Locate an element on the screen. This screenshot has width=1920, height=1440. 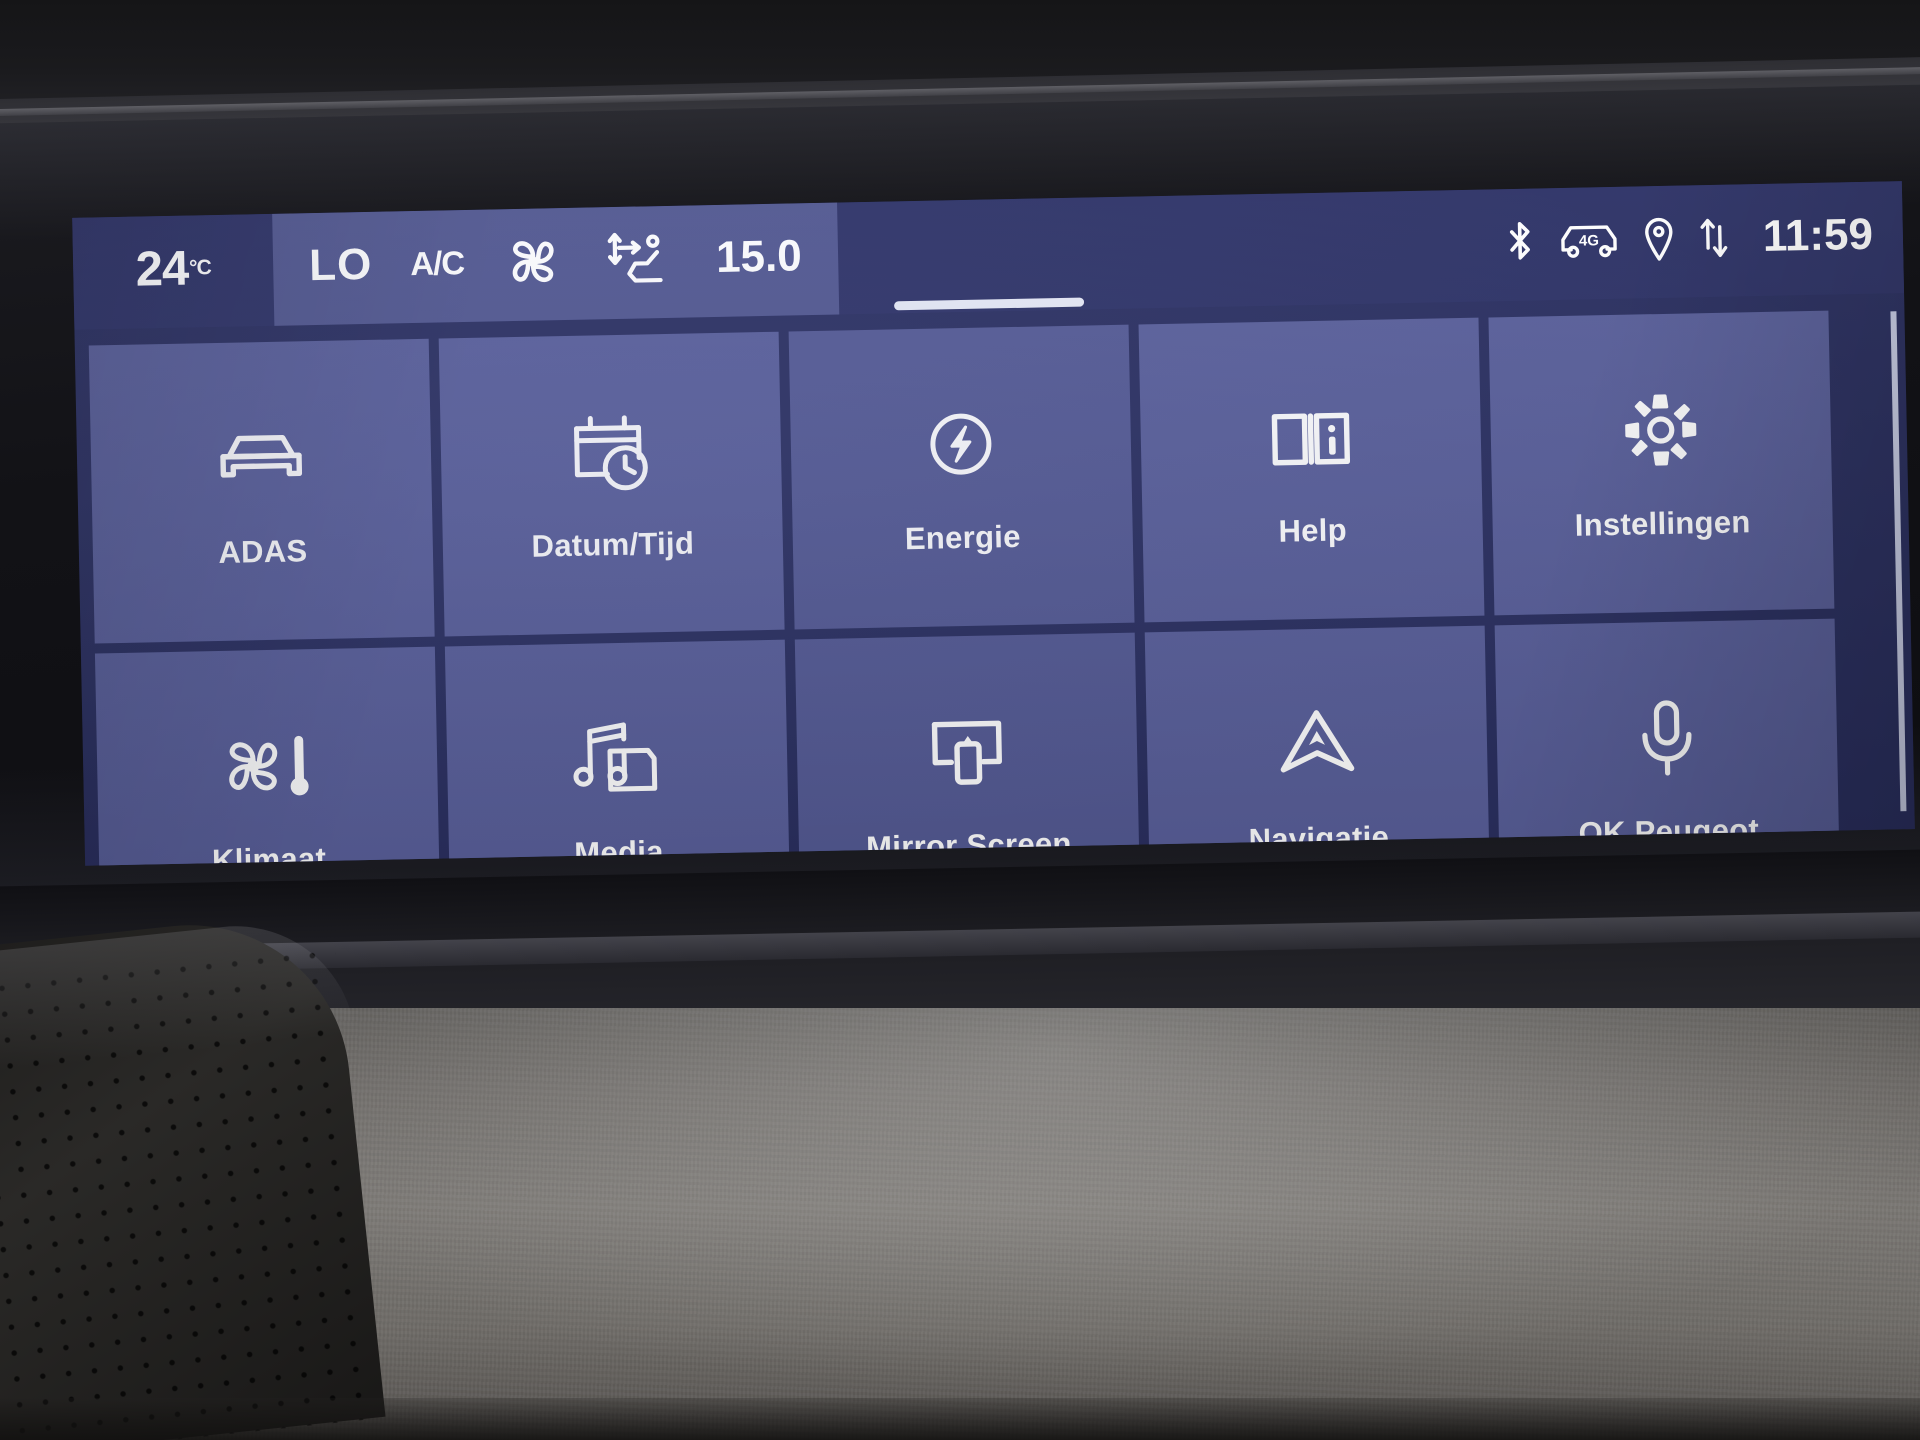
tile-navigatie: Navigatie is located at coordinates (1317, 745).